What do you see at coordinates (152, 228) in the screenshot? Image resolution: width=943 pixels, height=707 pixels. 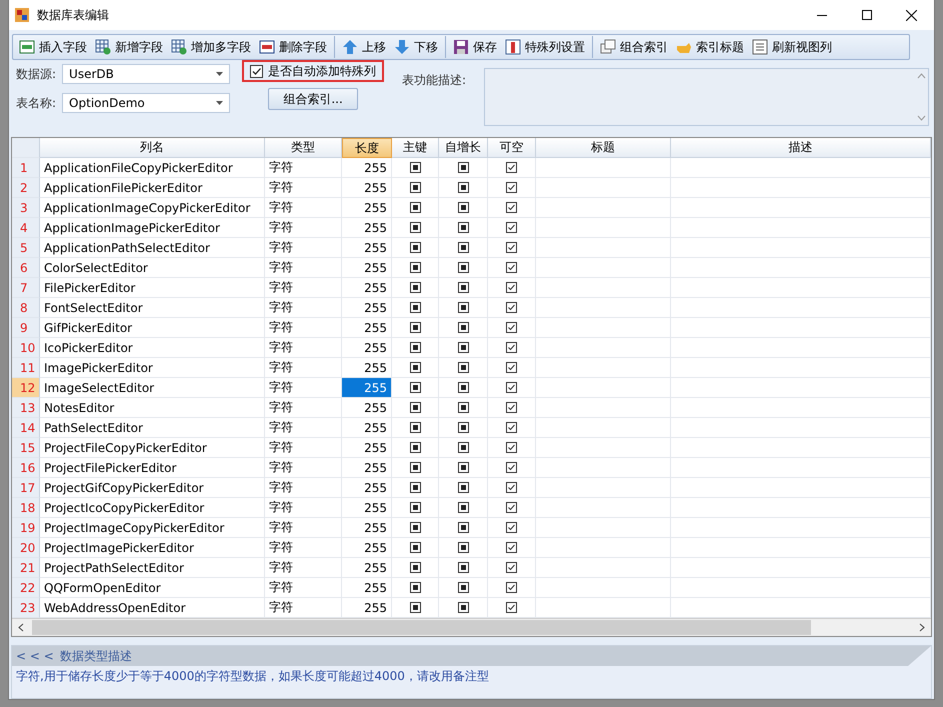 I see `table-cell: ApplicationImagePickerEditor` at bounding box center [152, 228].